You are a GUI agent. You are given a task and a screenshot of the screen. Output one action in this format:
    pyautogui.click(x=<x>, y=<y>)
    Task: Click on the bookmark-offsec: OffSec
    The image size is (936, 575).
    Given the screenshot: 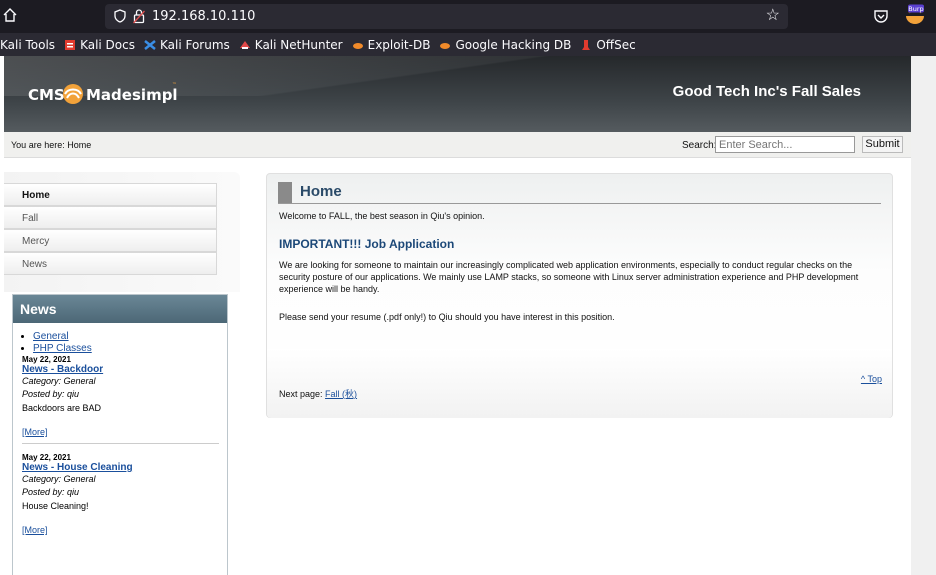 What is the action you would take?
    pyautogui.click(x=608, y=44)
    